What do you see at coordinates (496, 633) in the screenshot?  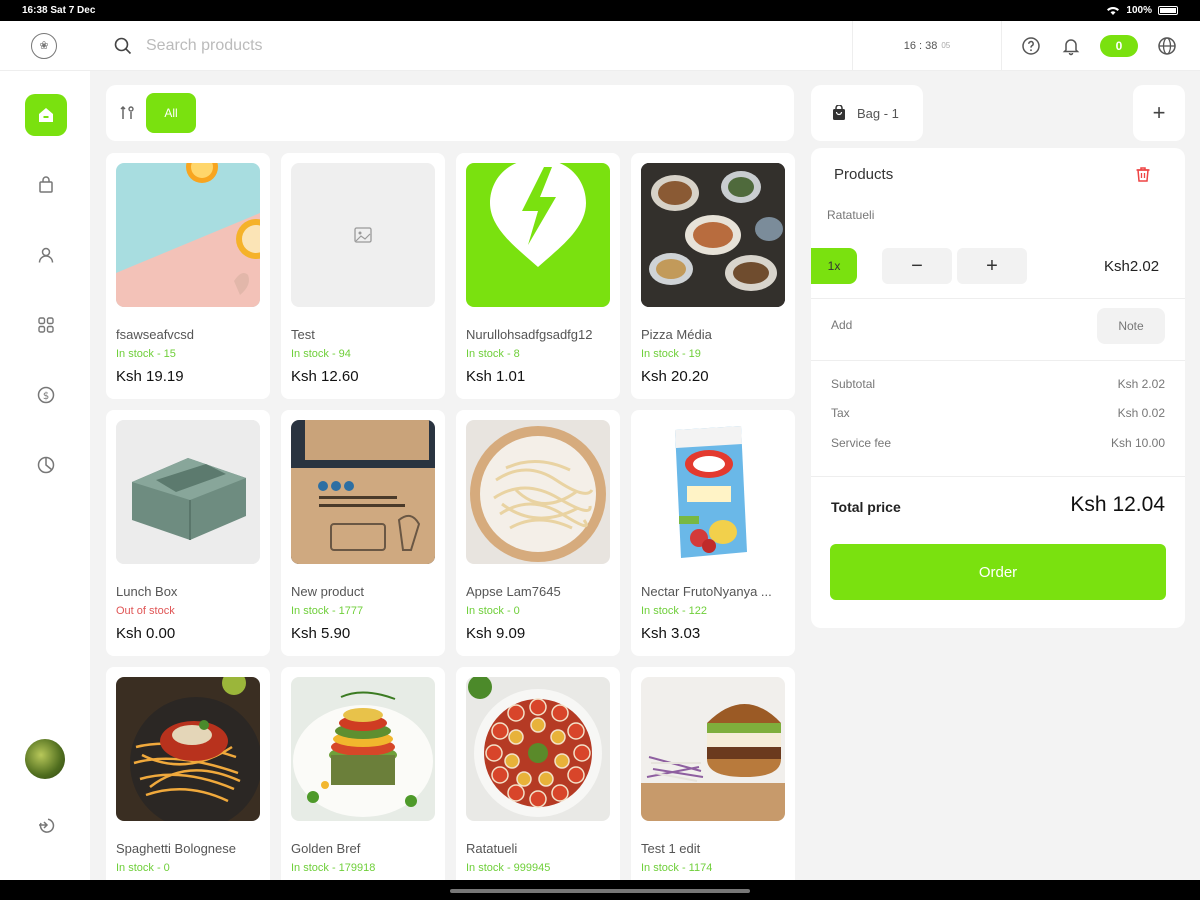 I see `product-price: Ksh 9.09` at bounding box center [496, 633].